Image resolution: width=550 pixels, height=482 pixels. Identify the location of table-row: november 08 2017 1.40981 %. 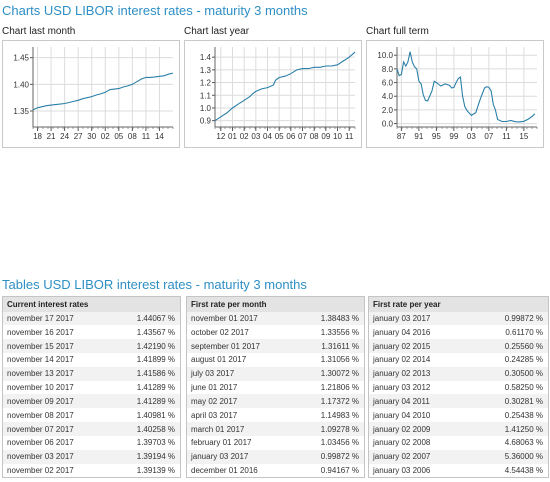
(91, 415).